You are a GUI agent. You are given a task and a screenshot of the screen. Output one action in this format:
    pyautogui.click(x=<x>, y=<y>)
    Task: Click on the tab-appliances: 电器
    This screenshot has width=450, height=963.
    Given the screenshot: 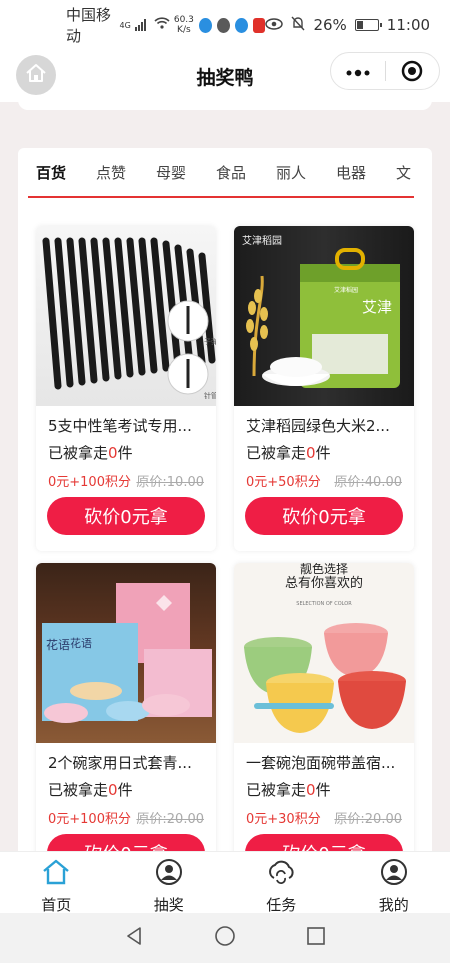 What is the action you would take?
    pyautogui.click(x=366, y=172)
    